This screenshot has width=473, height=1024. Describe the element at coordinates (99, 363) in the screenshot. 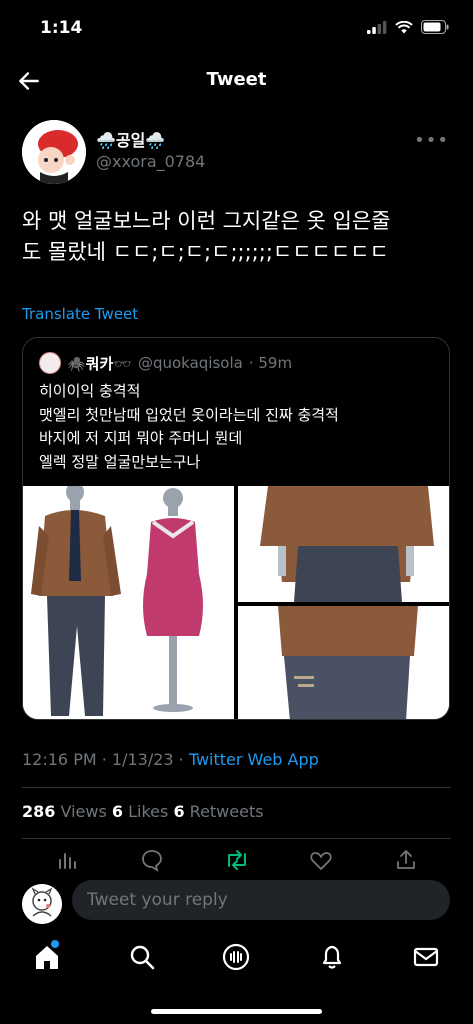

I see `quoted-author-name: 🕷️쿼카🕶️` at that location.